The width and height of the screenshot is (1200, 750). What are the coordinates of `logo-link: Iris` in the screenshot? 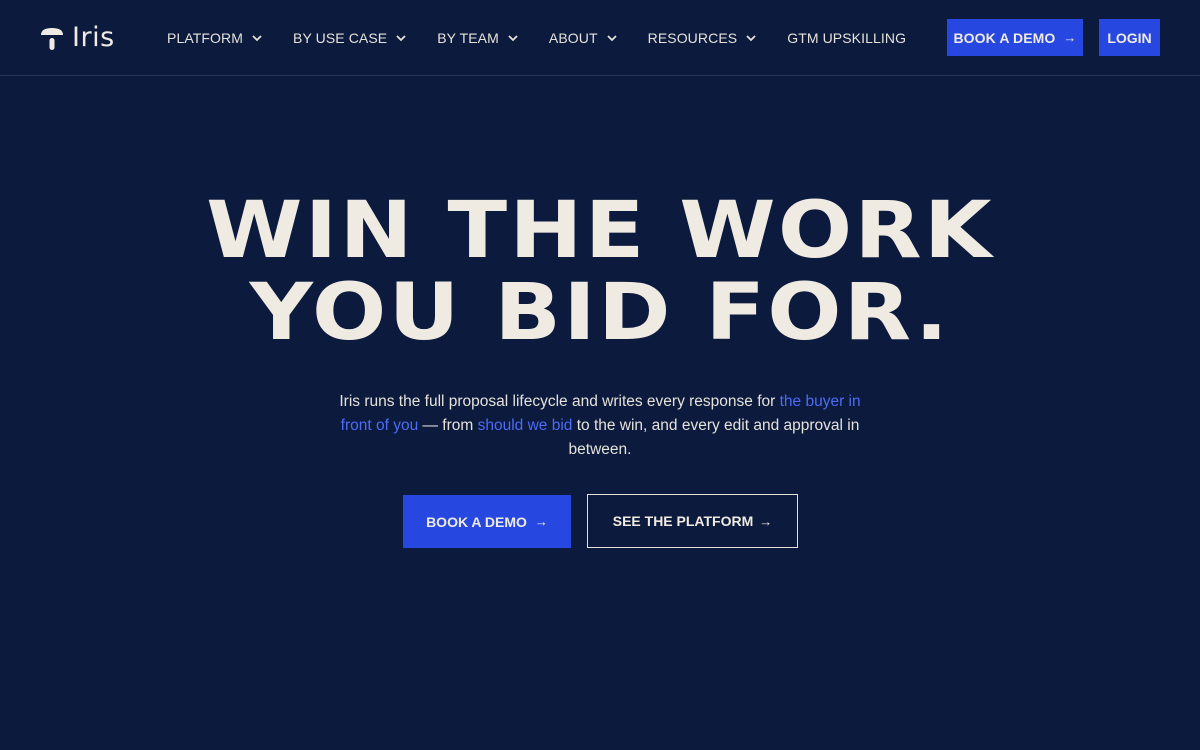 It's located at (77, 38).